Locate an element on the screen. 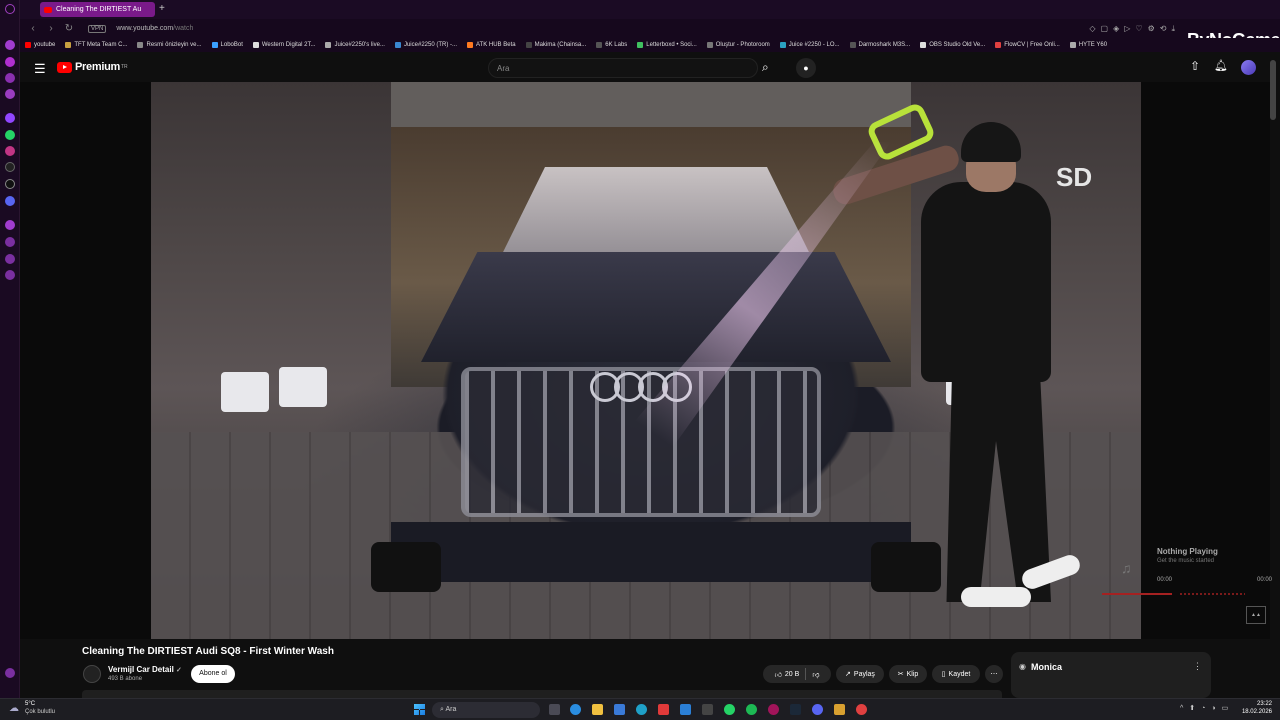 The height and width of the screenshot is (720, 1280). bookmark-item: HYTE Y60 is located at coordinates (1088, 45).